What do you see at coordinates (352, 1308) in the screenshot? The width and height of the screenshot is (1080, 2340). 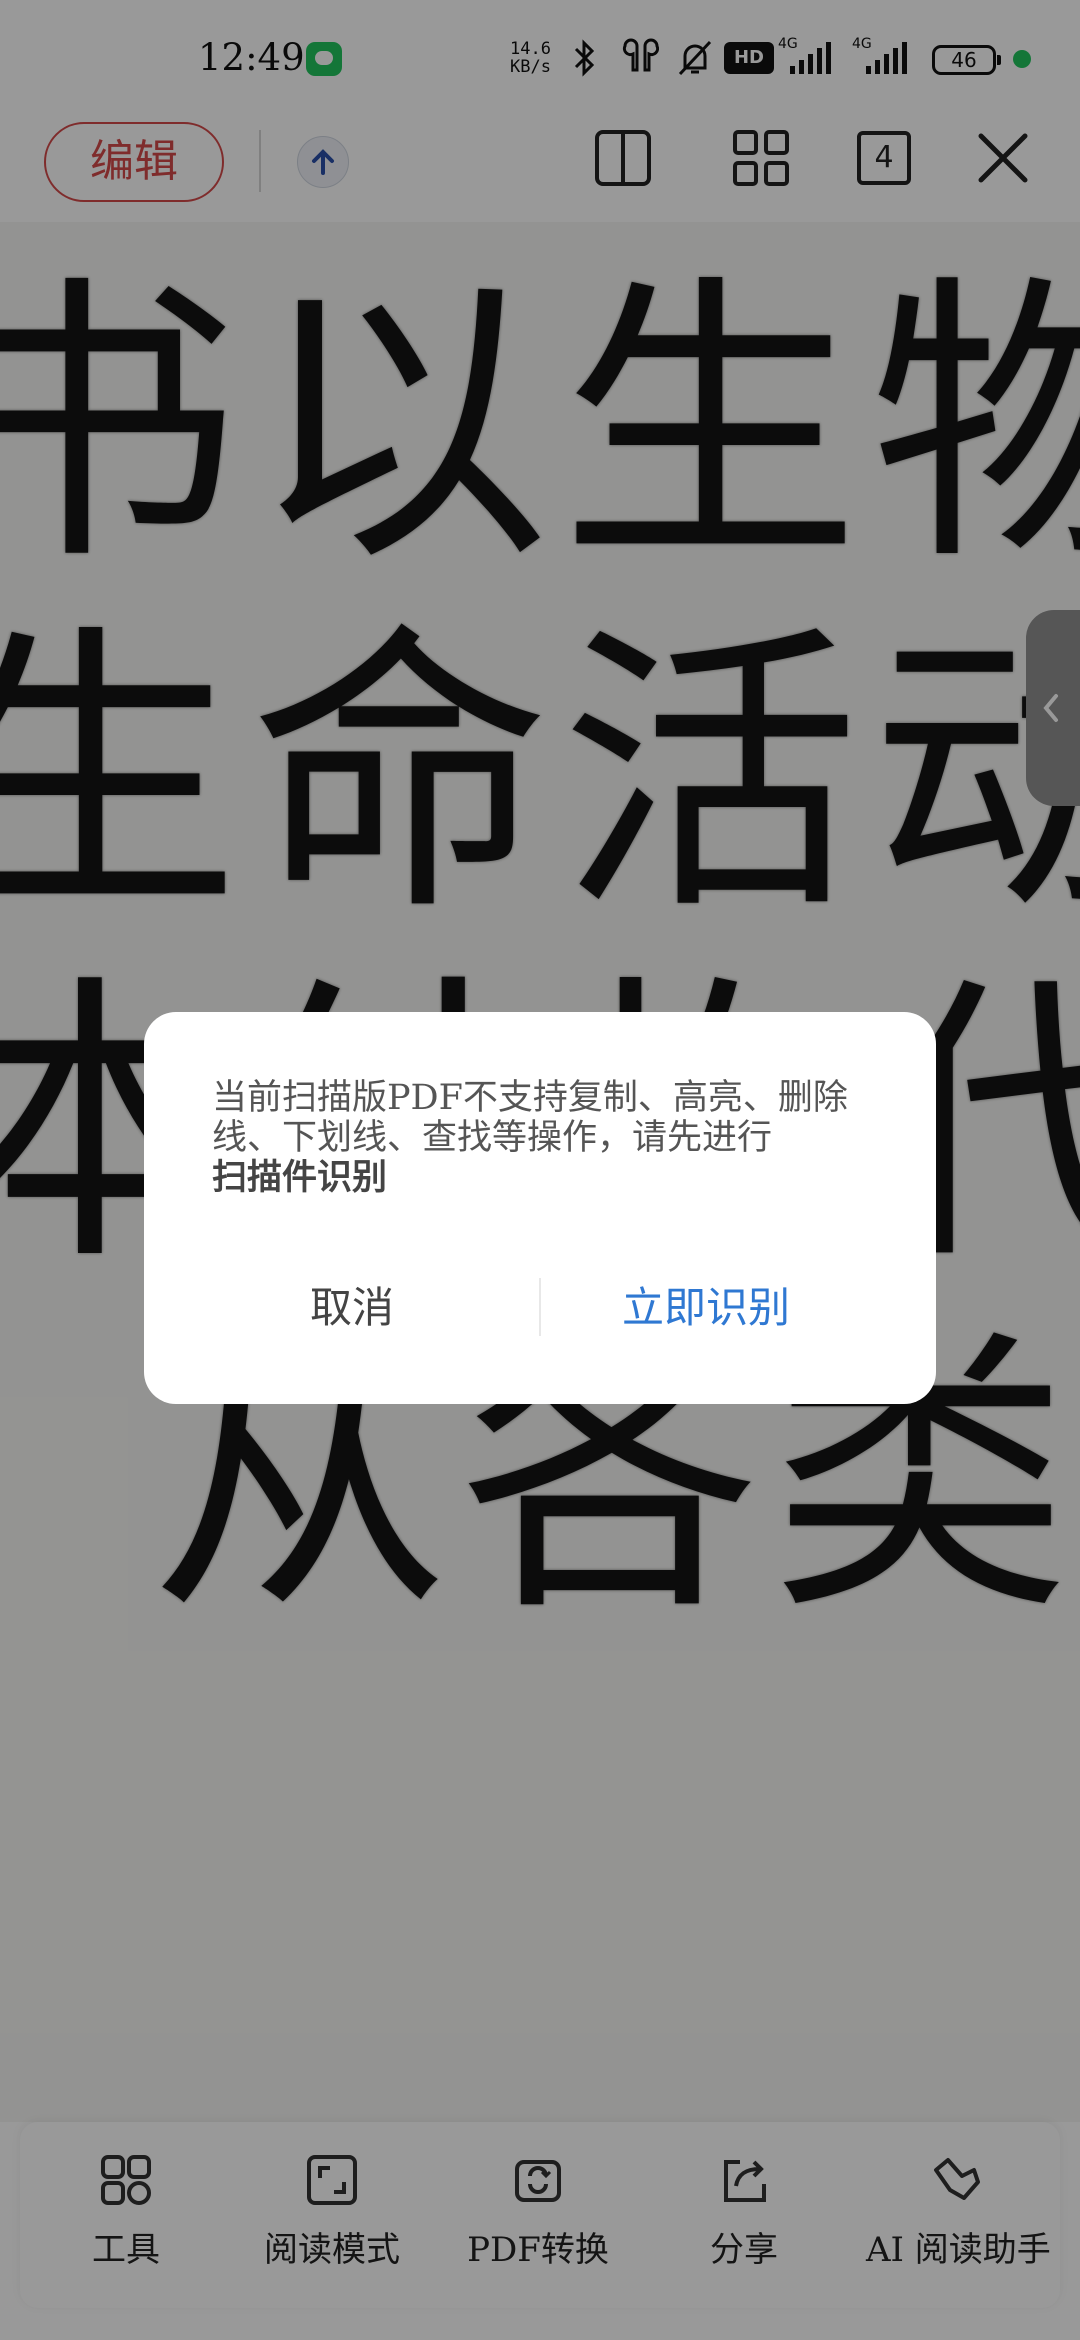 I see `cancel-button: 取消` at bounding box center [352, 1308].